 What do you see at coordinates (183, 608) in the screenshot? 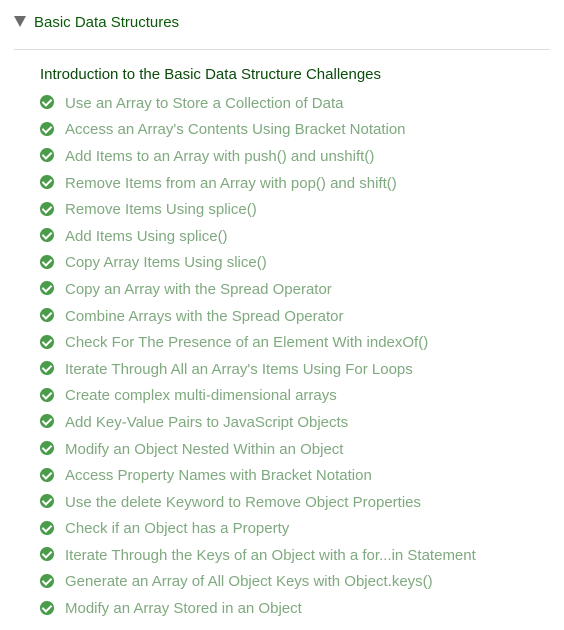
I see `challenge-label: Modify an Array Stored in an Object` at bounding box center [183, 608].